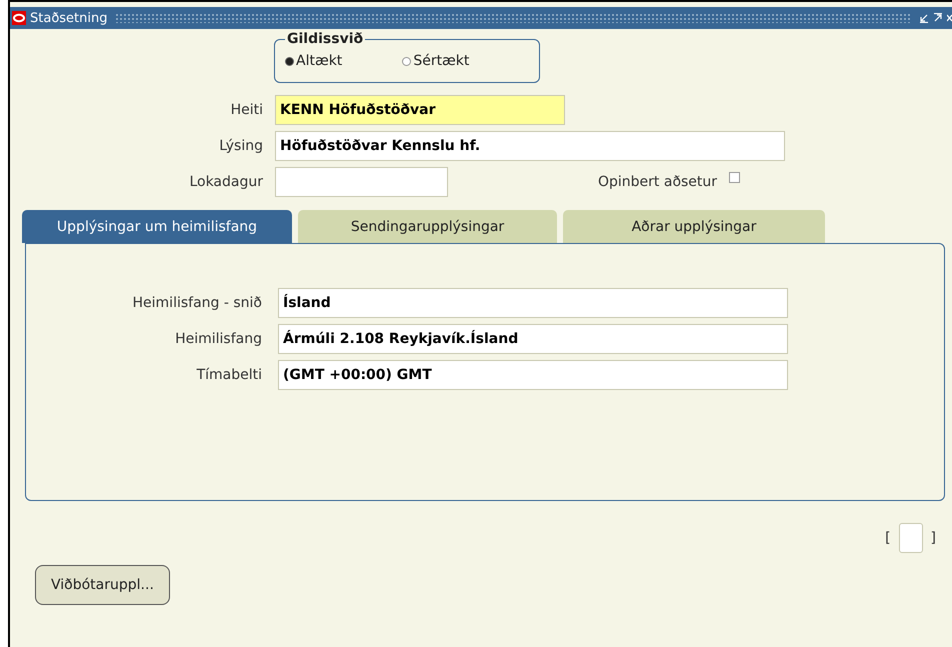 This screenshot has height=647, width=952. I want to click on app-logo-icon, so click(19, 18).